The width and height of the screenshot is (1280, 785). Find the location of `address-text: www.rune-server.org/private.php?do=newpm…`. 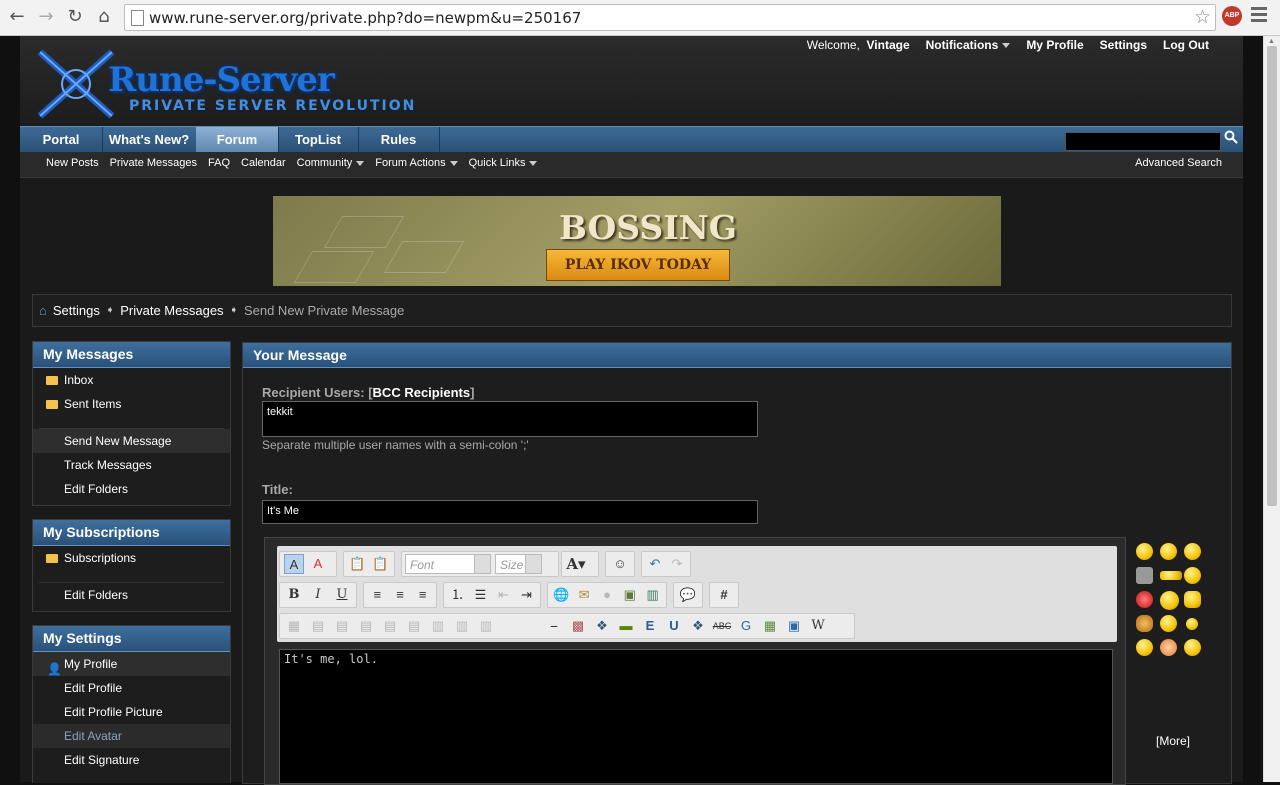

address-text: www.rune-server.org/private.php?do=newpm… is located at coordinates (365, 18).